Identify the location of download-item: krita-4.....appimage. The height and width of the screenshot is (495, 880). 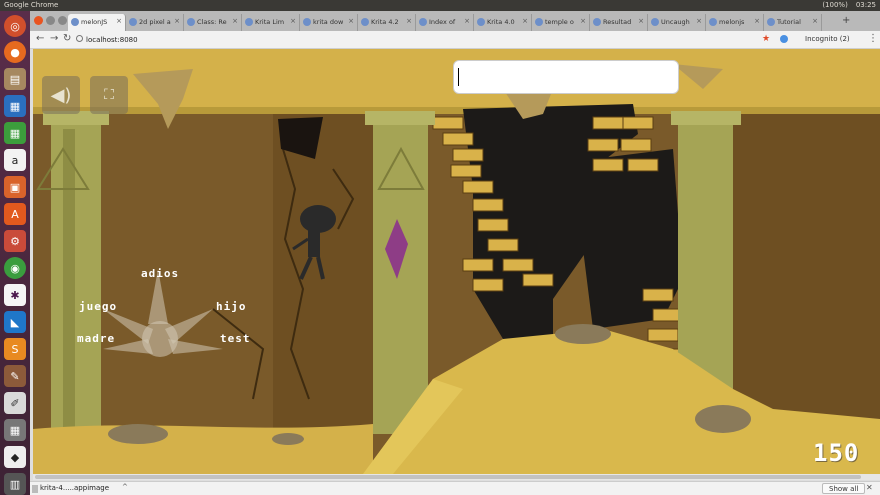
(74, 488).